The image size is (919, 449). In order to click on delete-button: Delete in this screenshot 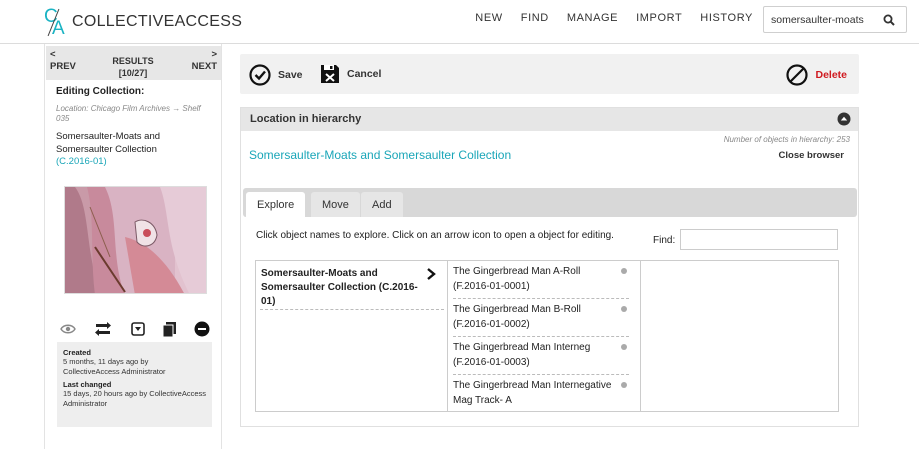, I will do `click(816, 75)`.